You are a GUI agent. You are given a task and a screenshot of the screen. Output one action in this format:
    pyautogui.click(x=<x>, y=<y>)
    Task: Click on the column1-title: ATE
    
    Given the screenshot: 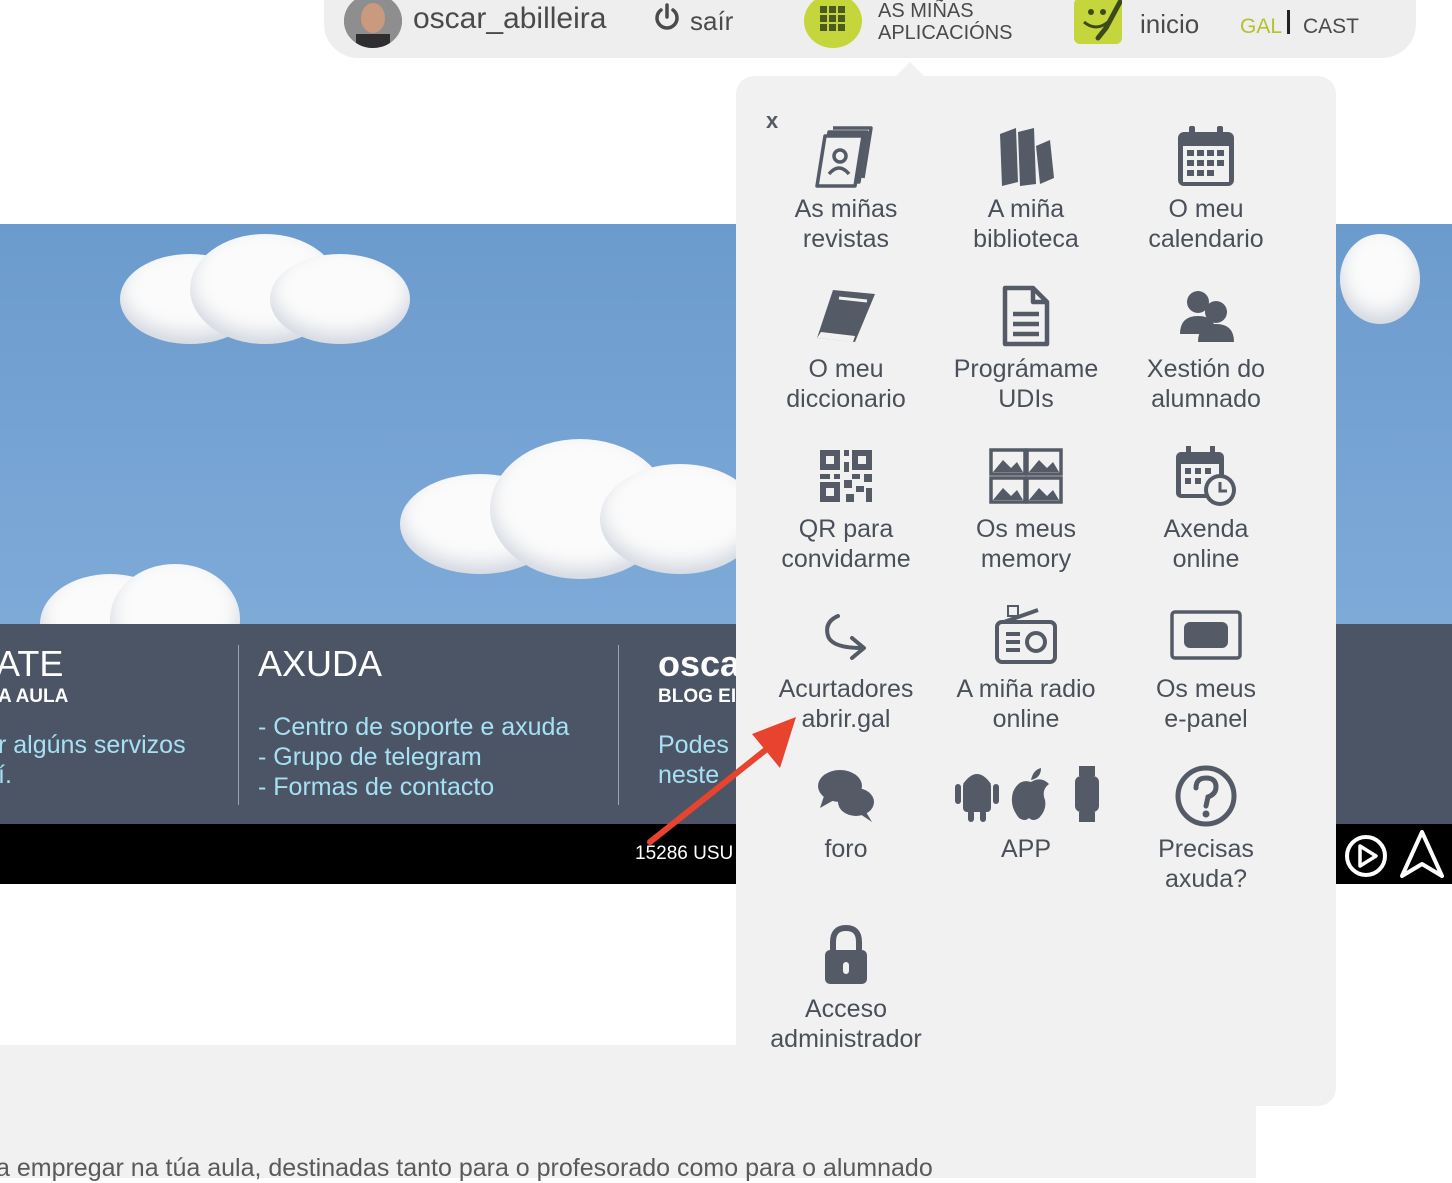 What is the action you would take?
    pyautogui.click(x=32, y=663)
    